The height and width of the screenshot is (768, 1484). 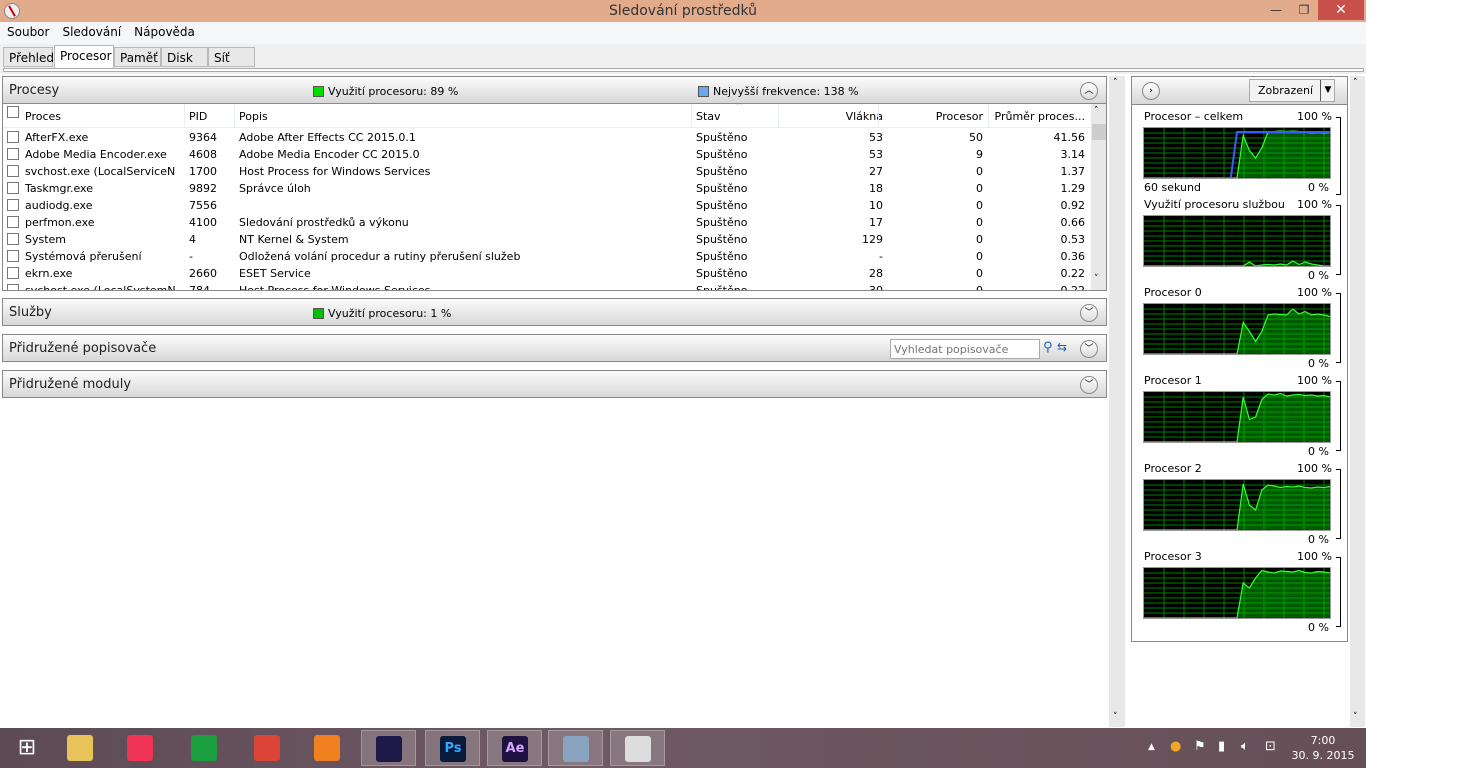 What do you see at coordinates (1239, 91) in the screenshot?
I see `graphs-panel-header: › Zobrazení ▼` at bounding box center [1239, 91].